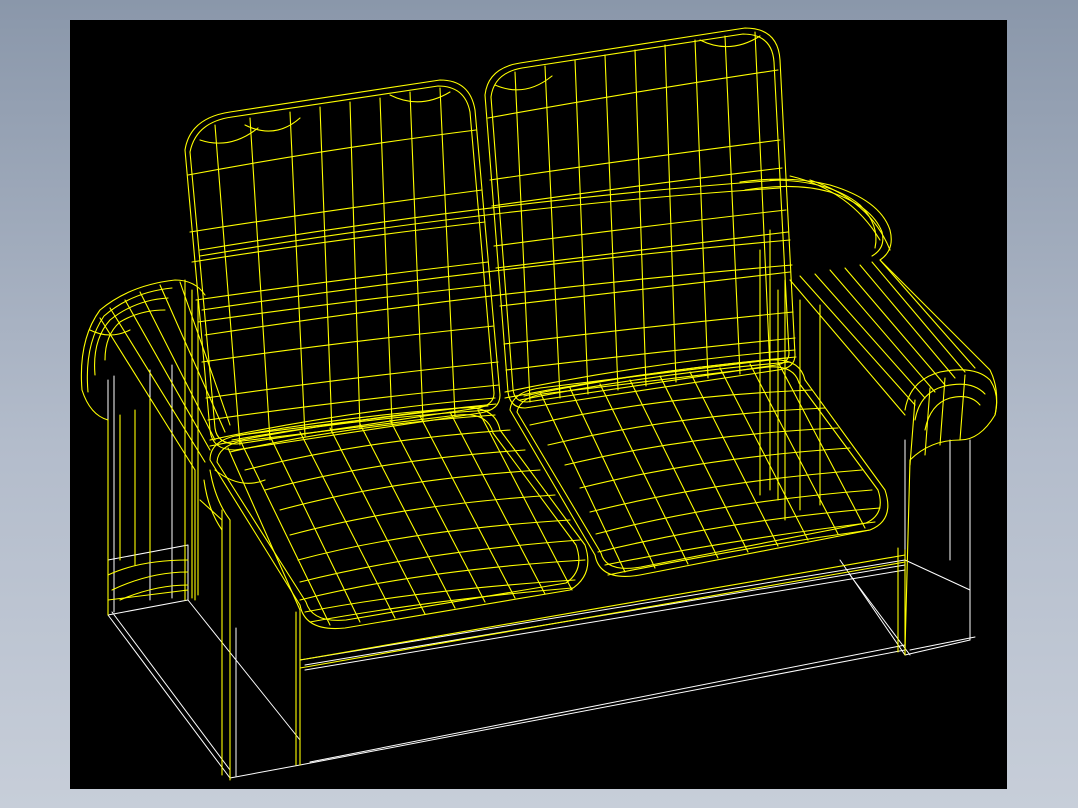 The height and width of the screenshot is (808, 1078). I want to click on left-armrest, so click(155, 447).